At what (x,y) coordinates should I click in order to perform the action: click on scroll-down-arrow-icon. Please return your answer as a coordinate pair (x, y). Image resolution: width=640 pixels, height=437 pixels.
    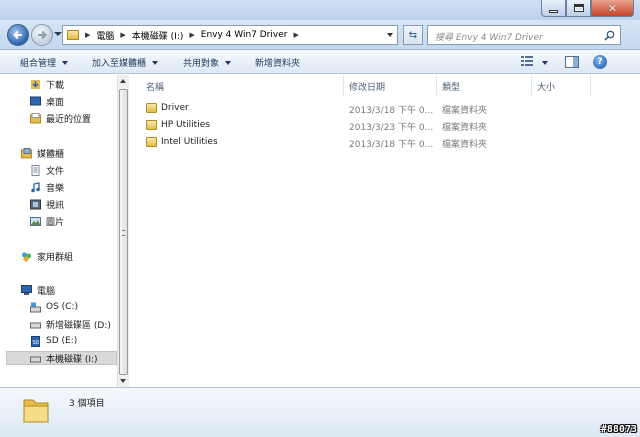
    Looking at the image, I should click on (123, 381).